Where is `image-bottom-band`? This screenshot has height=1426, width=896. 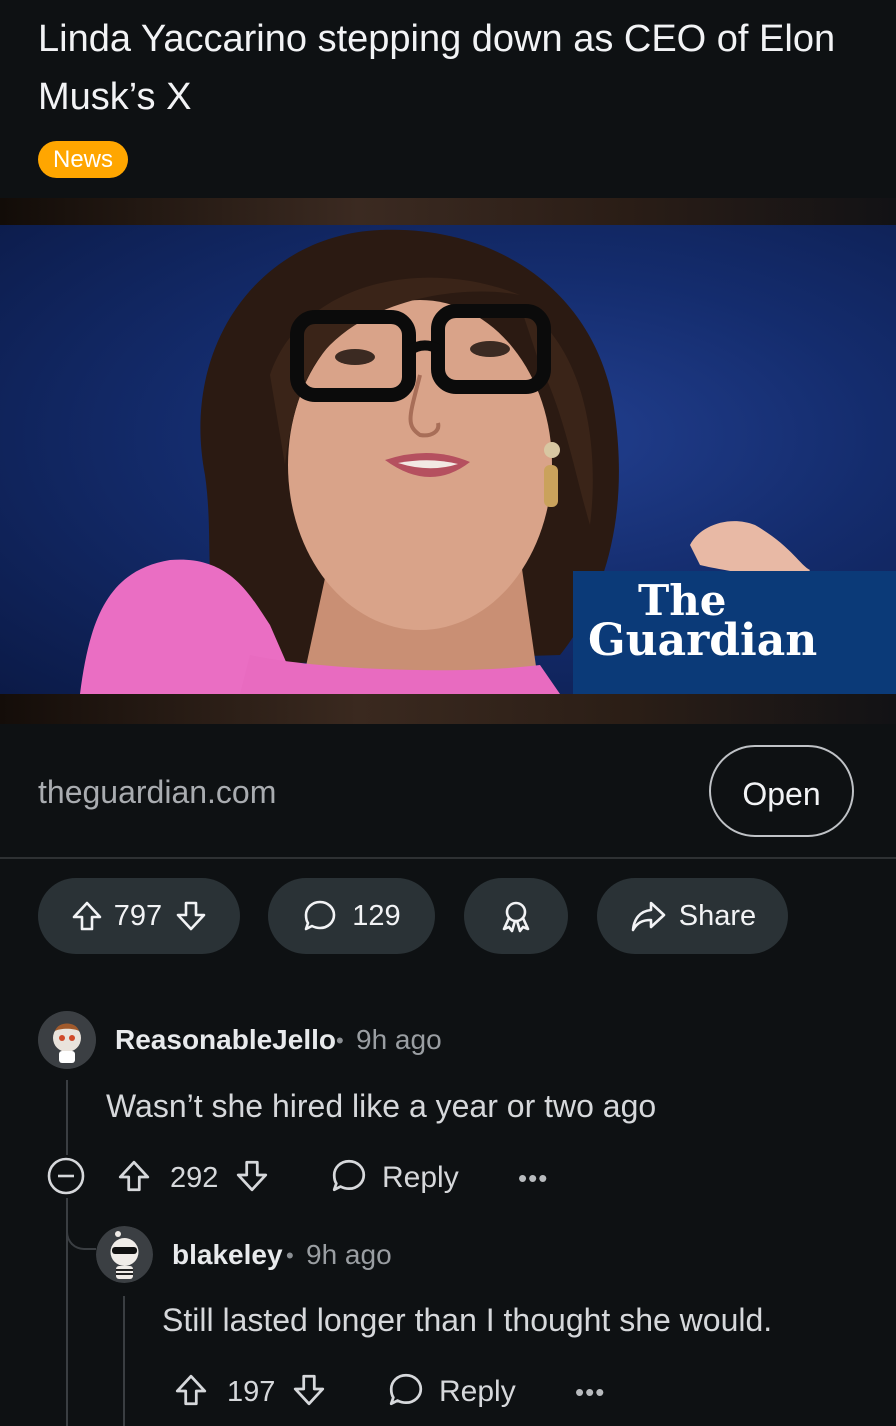 image-bottom-band is located at coordinates (448, 709).